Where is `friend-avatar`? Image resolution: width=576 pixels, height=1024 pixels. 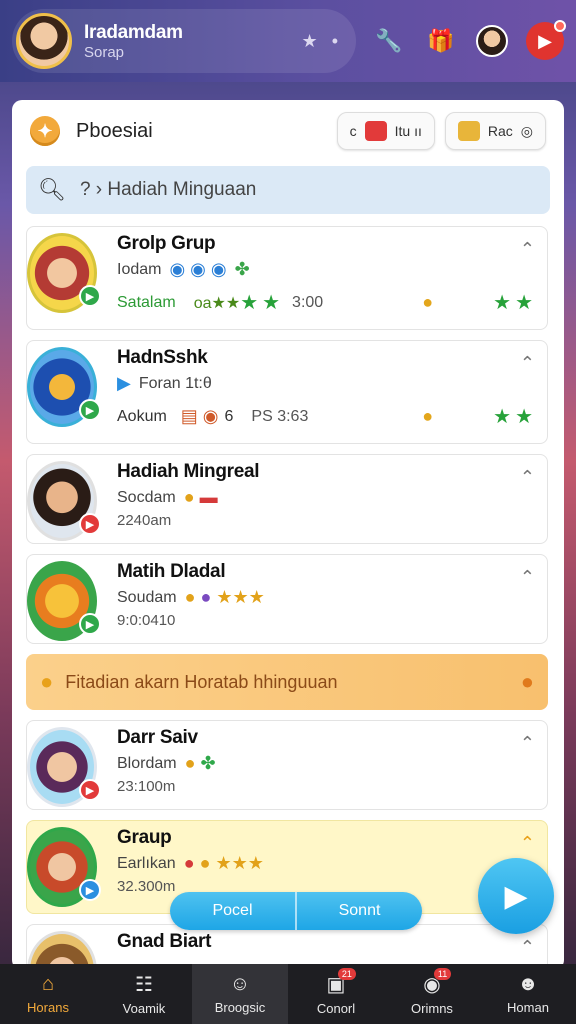 friend-avatar is located at coordinates (492, 41).